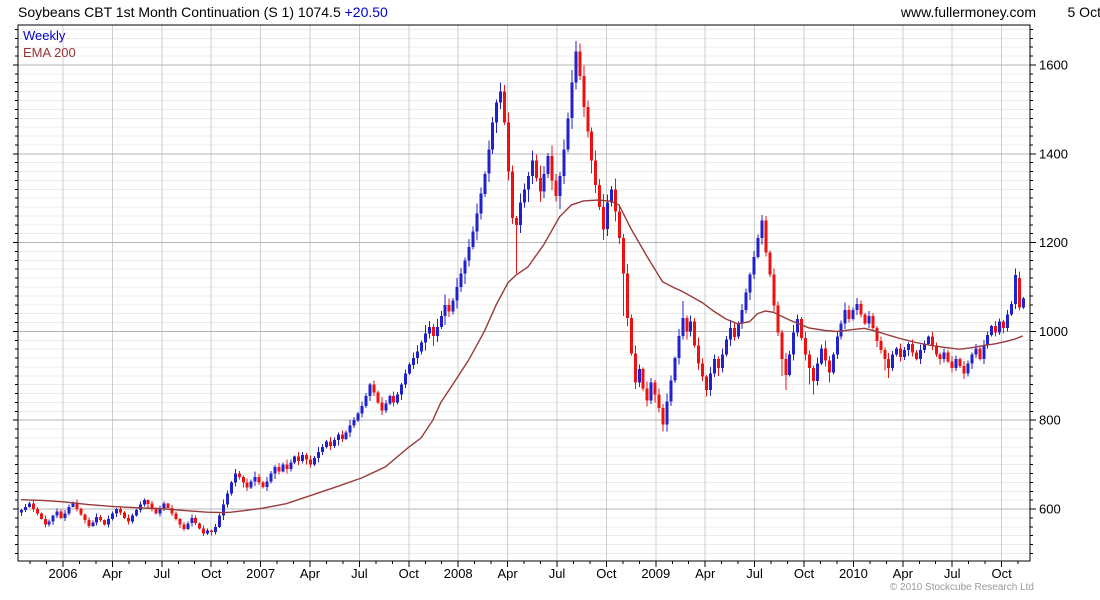 The image size is (1100, 600). Describe the element at coordinates (1050, 420) in the screenshot. I see `y-tick-label: 800` at that location.